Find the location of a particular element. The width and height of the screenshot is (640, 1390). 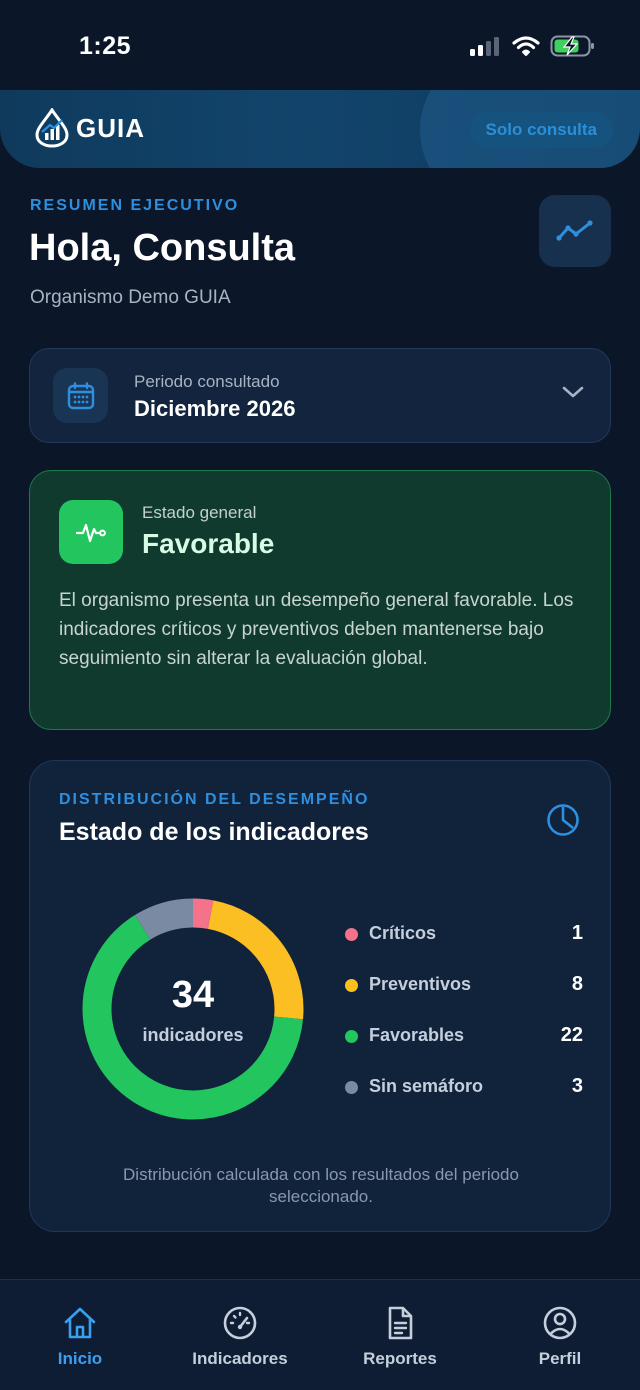

pulse-icon is located at coordinates (91, 533).